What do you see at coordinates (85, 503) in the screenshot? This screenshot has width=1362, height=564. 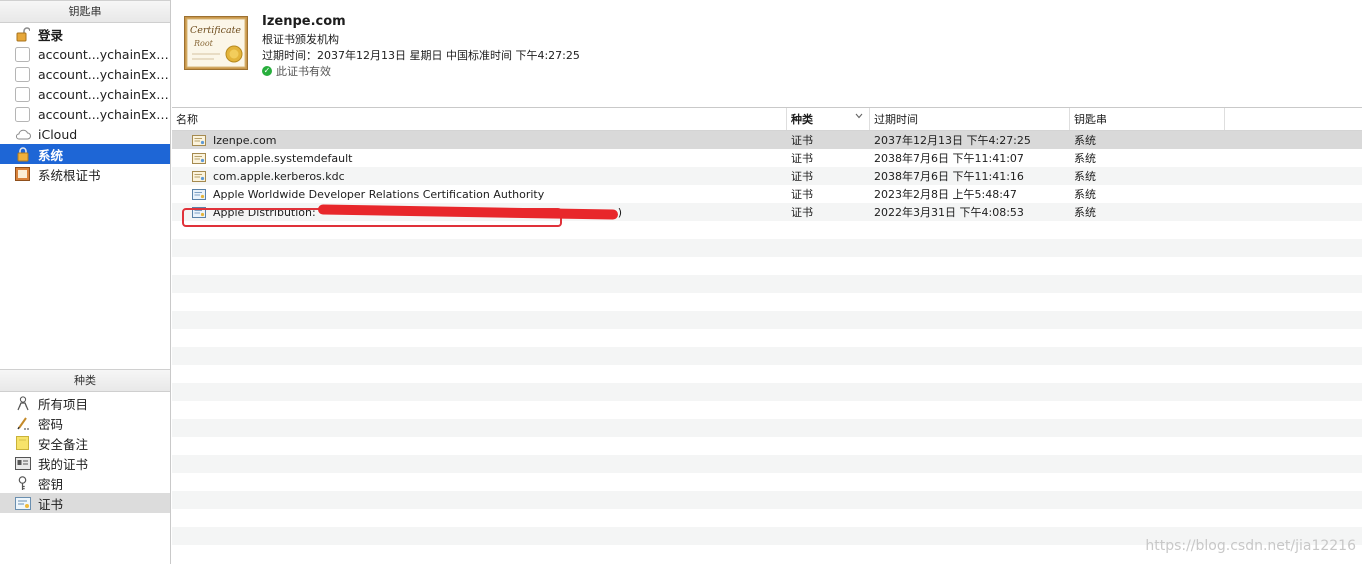 I see `sidebar-item-category: 证书` at bounding box center [85, 503].